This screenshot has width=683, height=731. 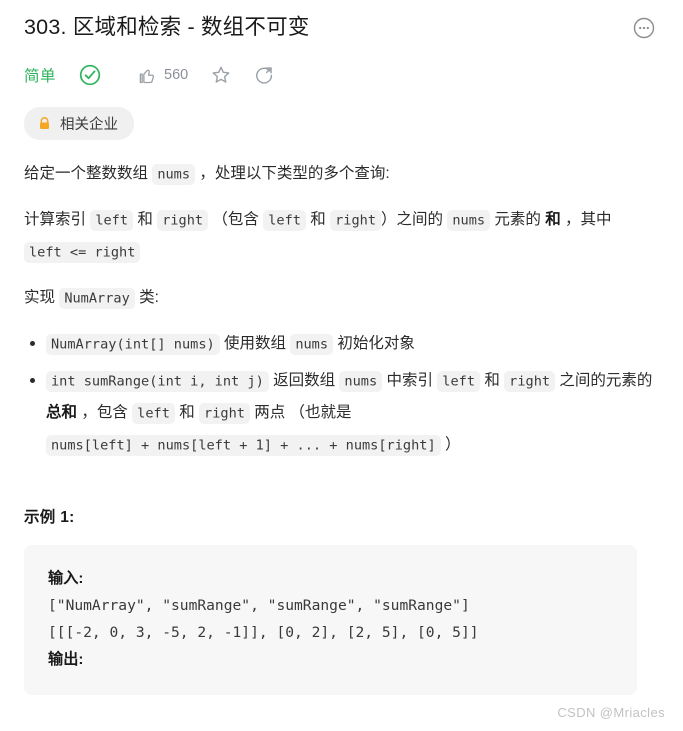 What do you see at coordinates (146, 297) in the screenshot?
I see `text: 类:` at bounding box center [146, 297].